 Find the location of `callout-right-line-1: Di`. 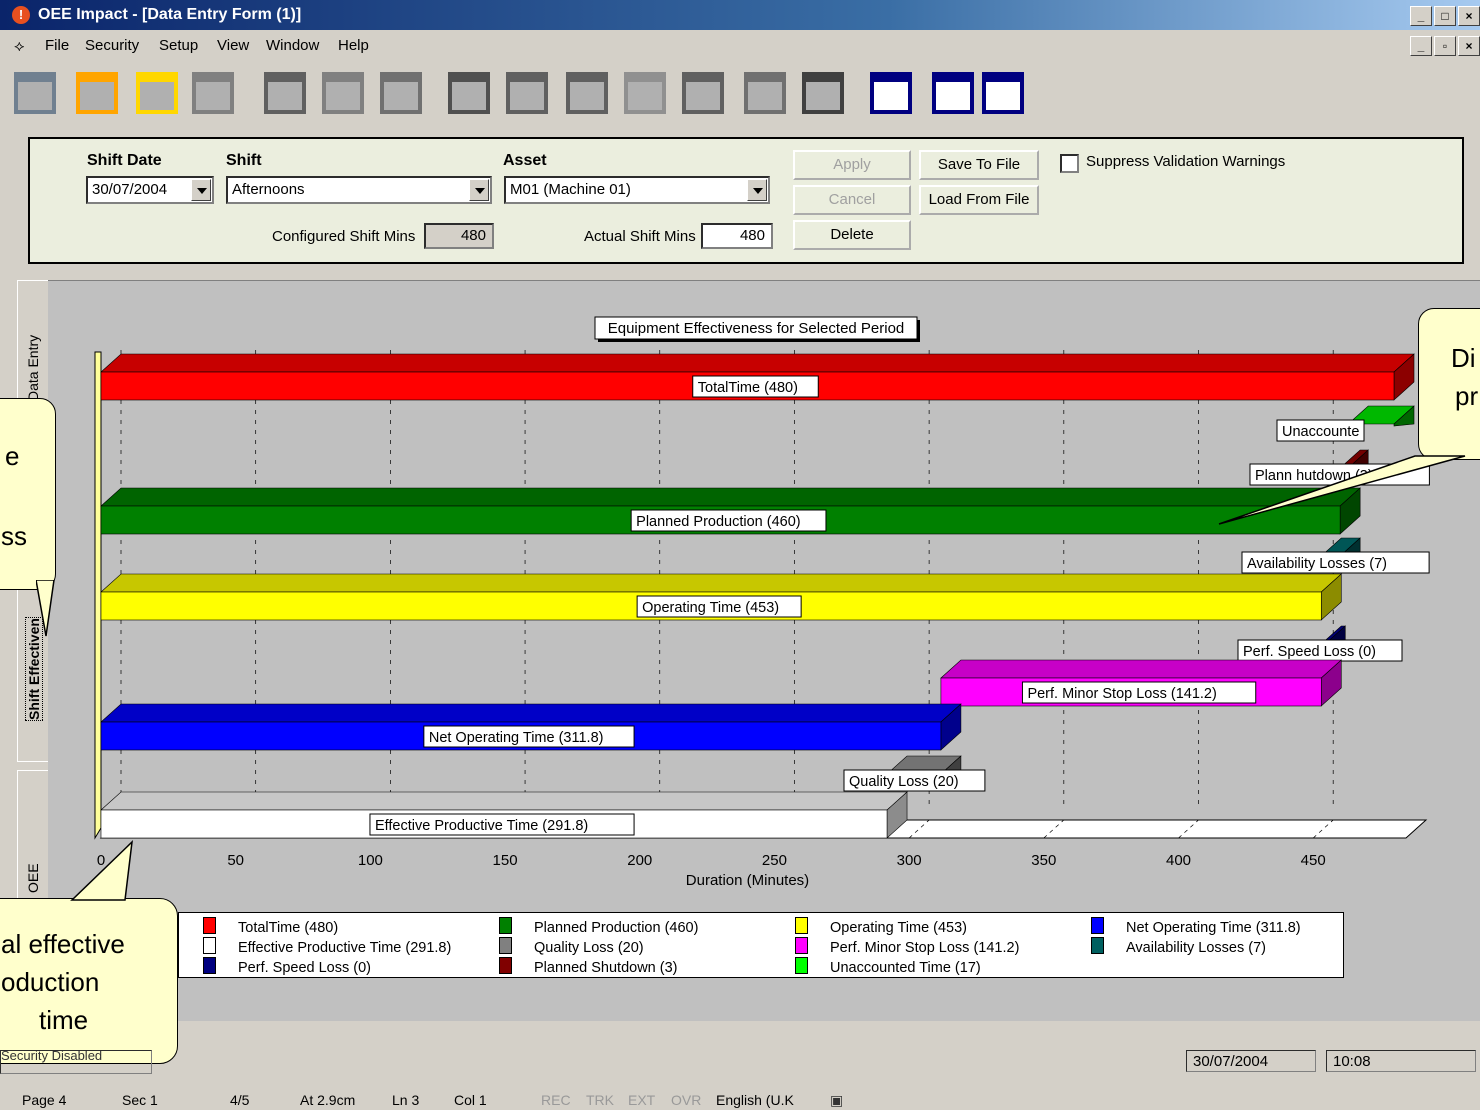

callout-right-line-1: Di is located at coordinates (1463, 358).